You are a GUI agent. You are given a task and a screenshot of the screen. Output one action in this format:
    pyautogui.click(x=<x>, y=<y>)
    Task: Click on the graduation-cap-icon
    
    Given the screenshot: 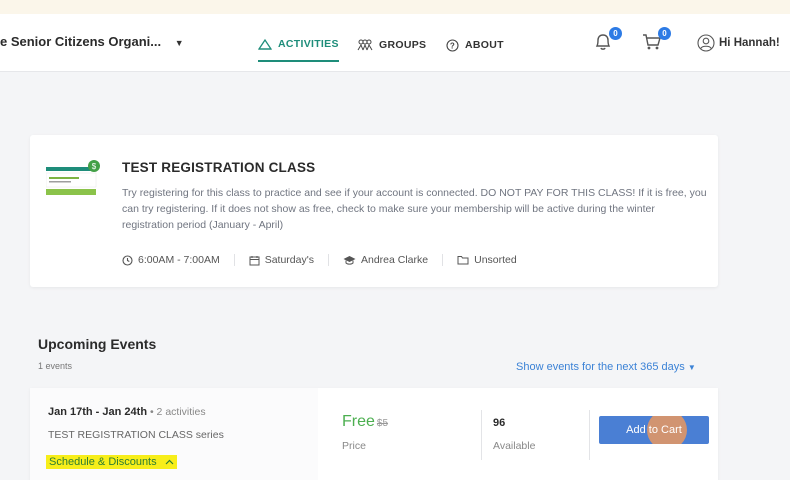 What is the action you would take?
    pyautogui.click(x=349, y=260)
    